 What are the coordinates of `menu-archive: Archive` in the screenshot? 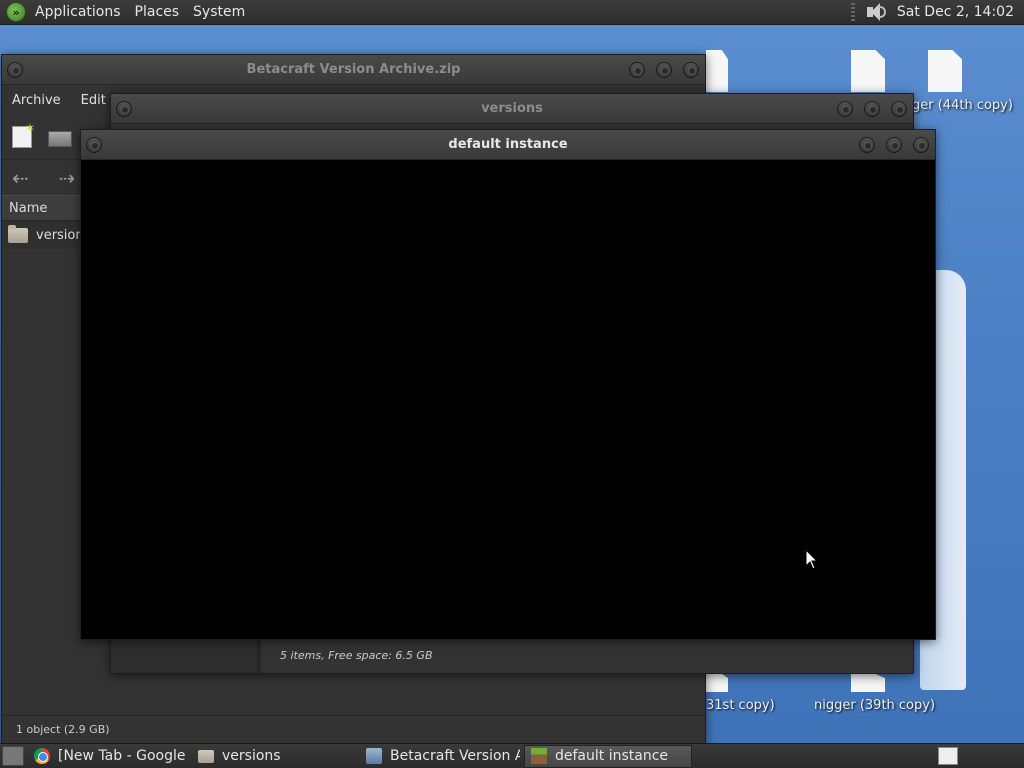 It's located at (36, 100).